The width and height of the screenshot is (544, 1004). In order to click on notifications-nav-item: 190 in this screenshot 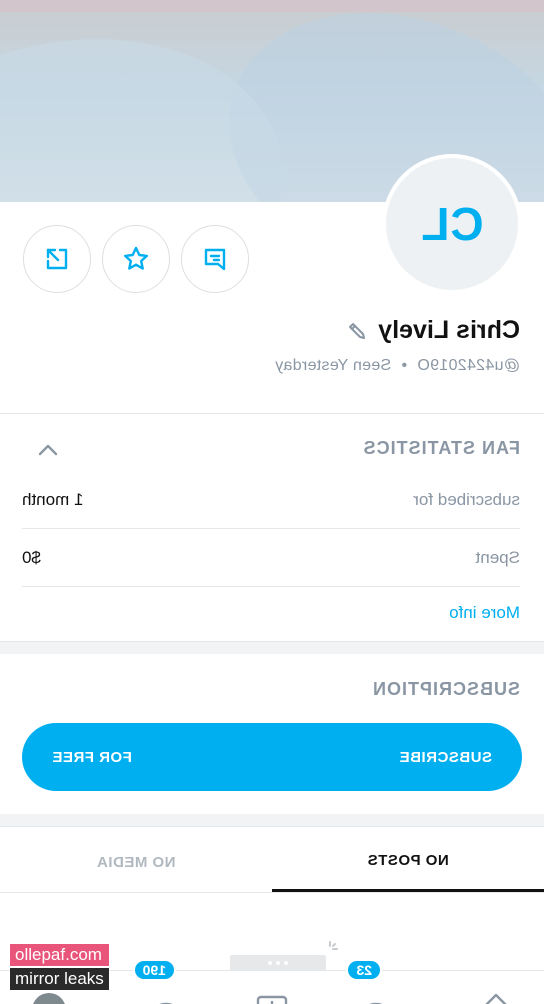, I will do `click(149, 981)`.